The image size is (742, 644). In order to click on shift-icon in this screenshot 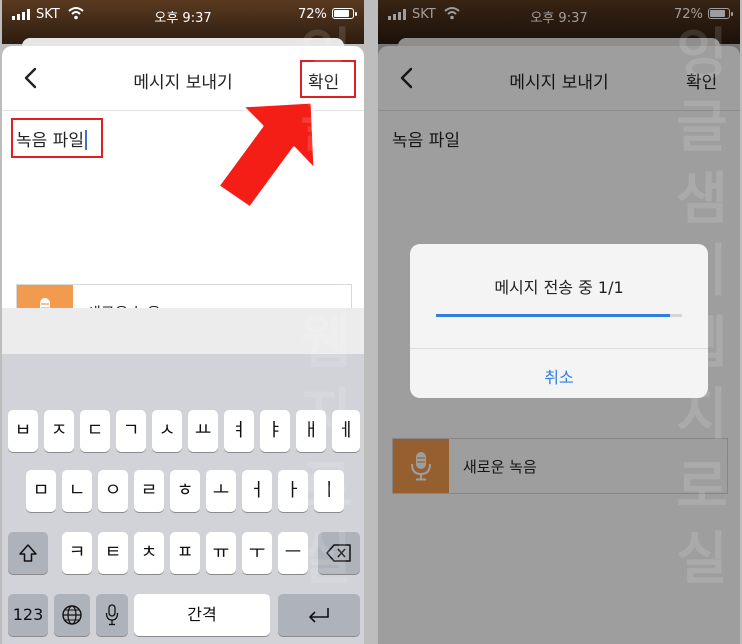, I will do `click(28, 553)`.